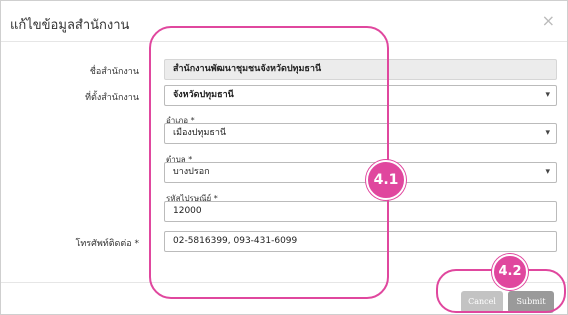  Describe the element at coordinates (386, 180) in the screenshot. I see `step-badge-4-1: 4.1` at that location.